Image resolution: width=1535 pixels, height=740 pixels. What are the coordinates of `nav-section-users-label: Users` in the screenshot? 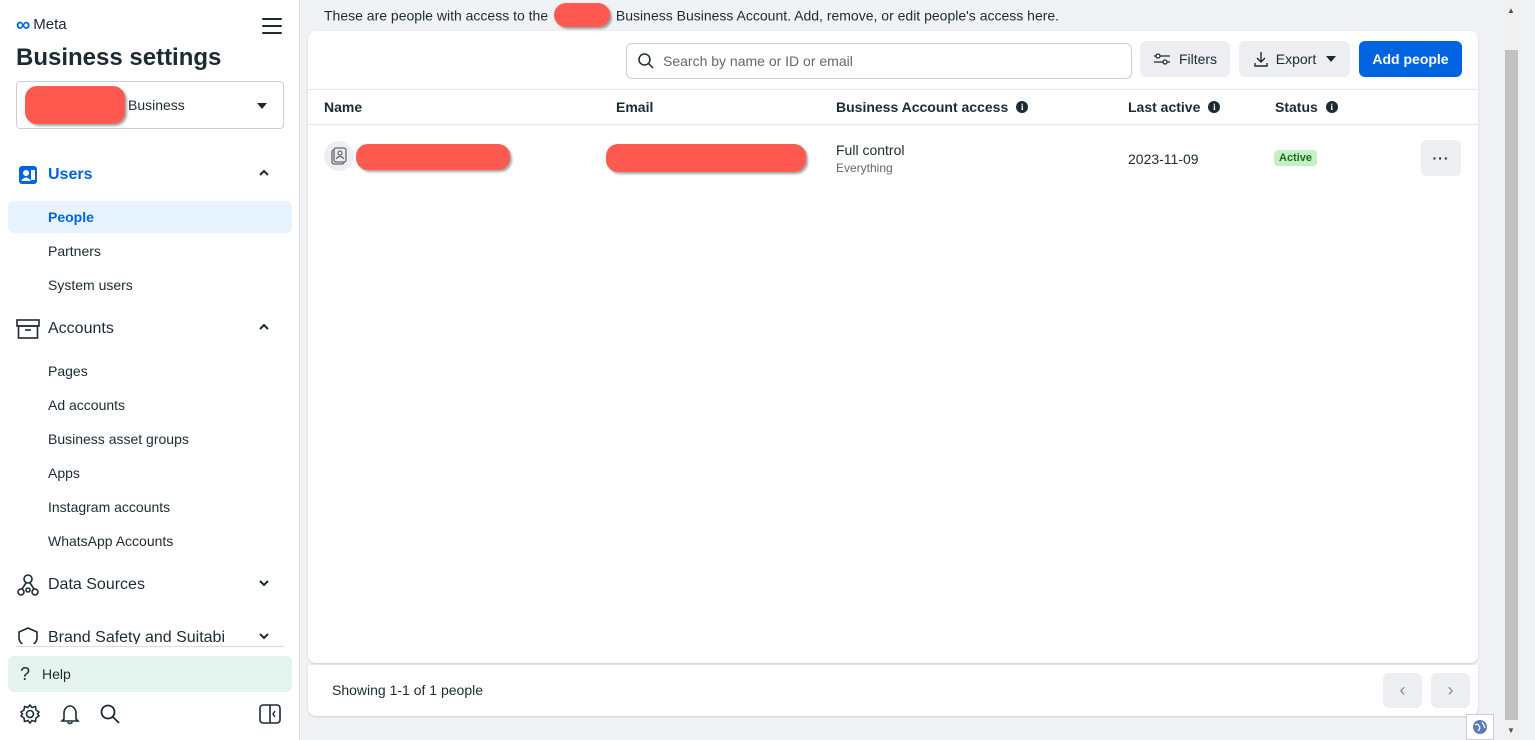 It's located at (70, 174).